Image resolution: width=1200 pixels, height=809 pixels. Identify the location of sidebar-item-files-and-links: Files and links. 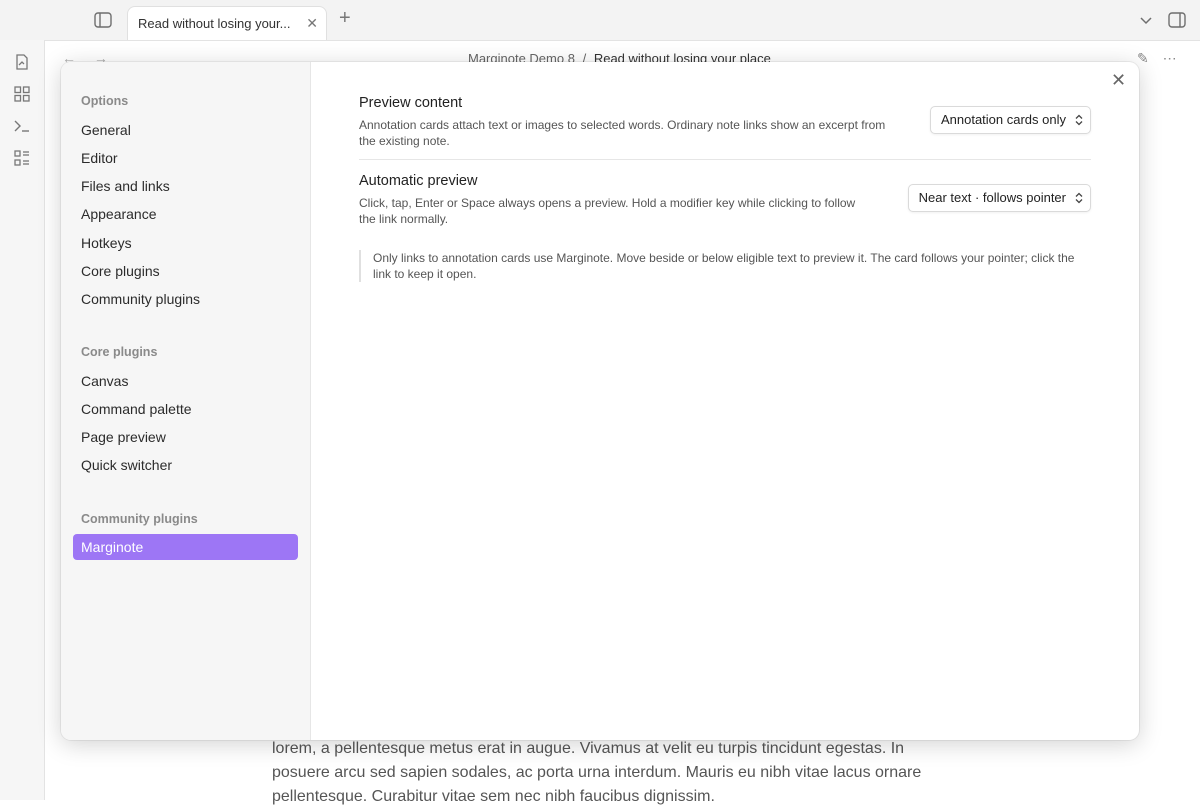
(185, 186).